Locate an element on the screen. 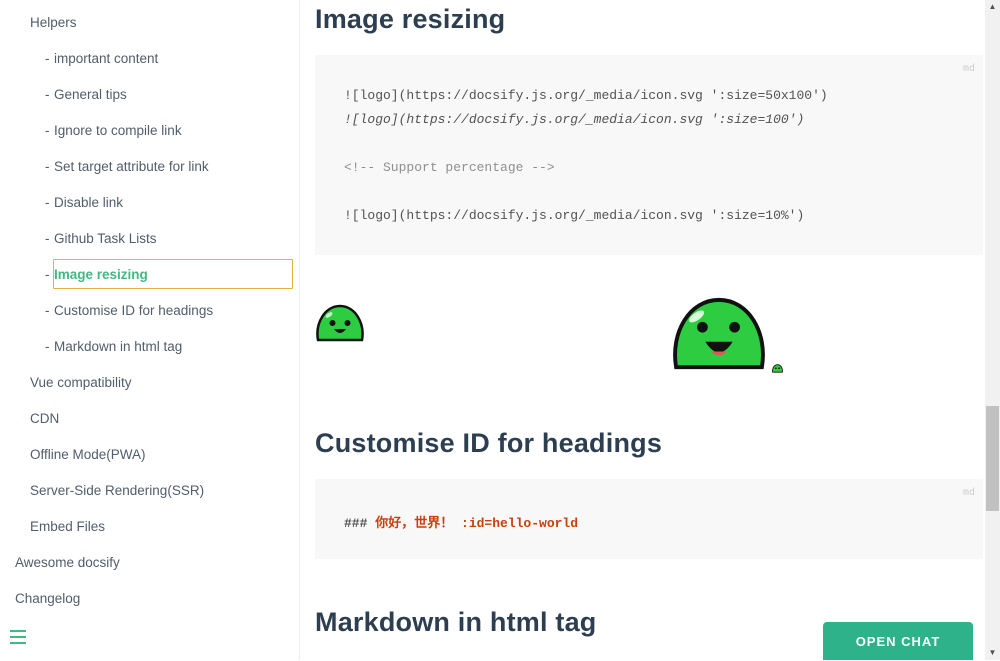 The width and height of the screenshot is (1000, 661). heading-image-resizing: Image resizing is located at coordinates (410, 19).